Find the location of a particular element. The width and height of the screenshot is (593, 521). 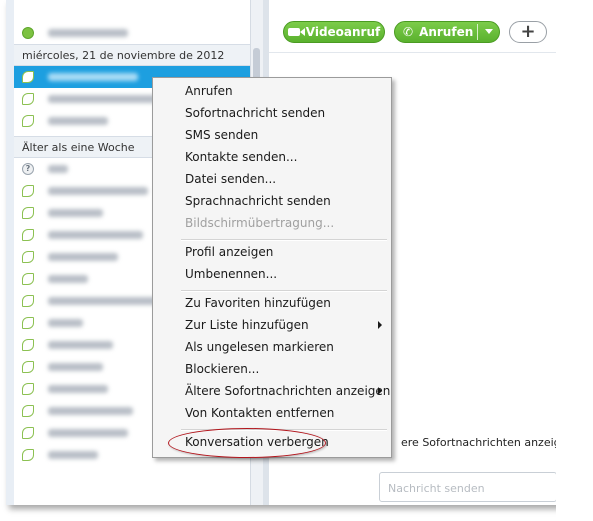

message-input: Nachricht senden is located at coordinates (468, 487).